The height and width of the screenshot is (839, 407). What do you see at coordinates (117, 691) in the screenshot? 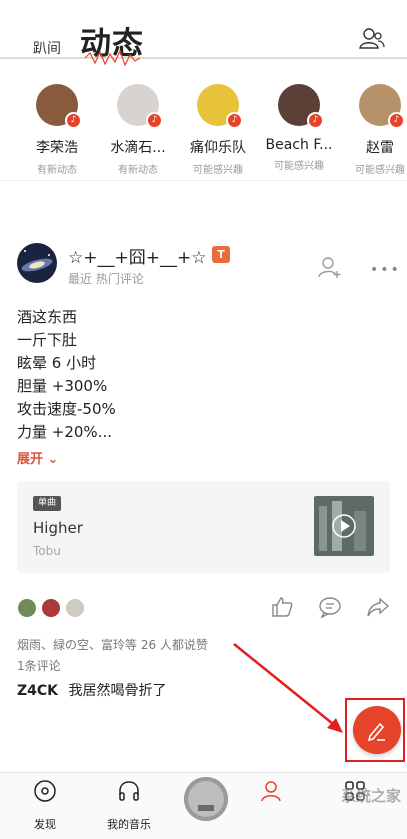
I see `comment-text: 我居然喝骨折了` at bounding box center [117, 691].